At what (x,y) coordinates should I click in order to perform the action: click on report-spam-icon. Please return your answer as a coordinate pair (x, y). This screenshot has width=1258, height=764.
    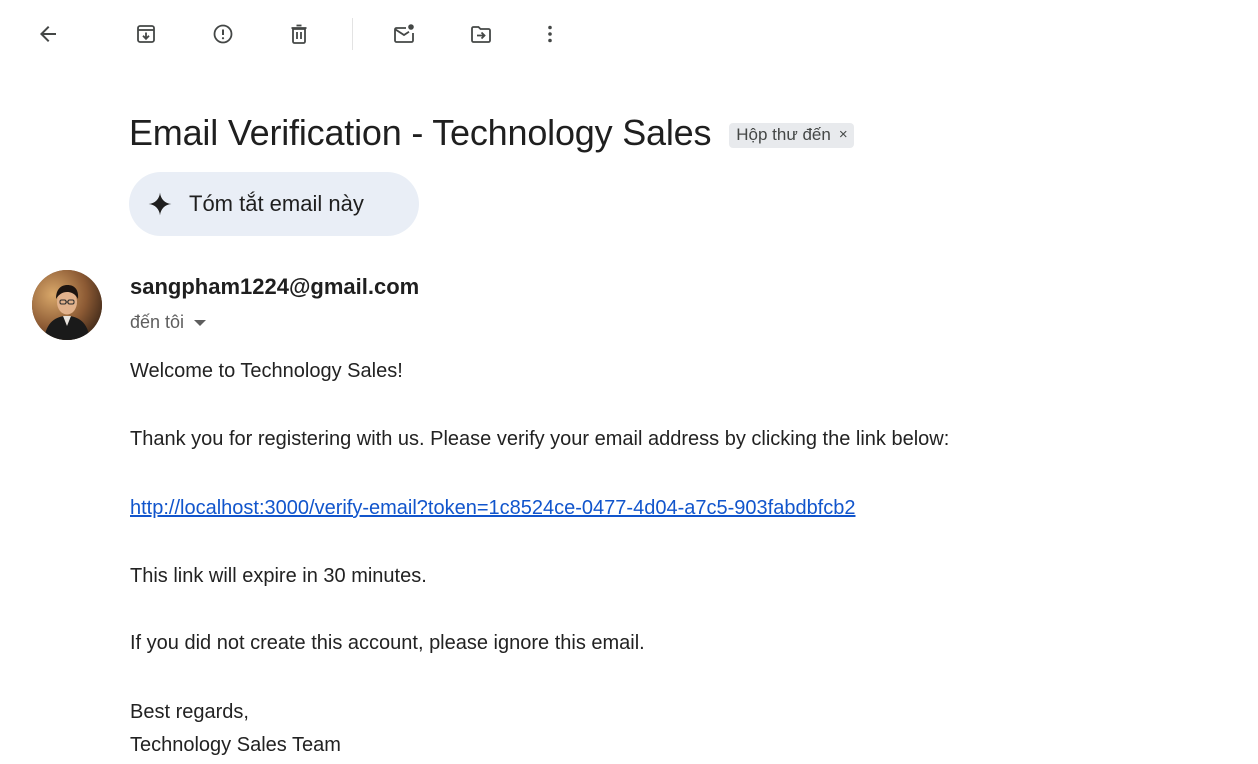
    Looking at the image, I should click on (223, 34).